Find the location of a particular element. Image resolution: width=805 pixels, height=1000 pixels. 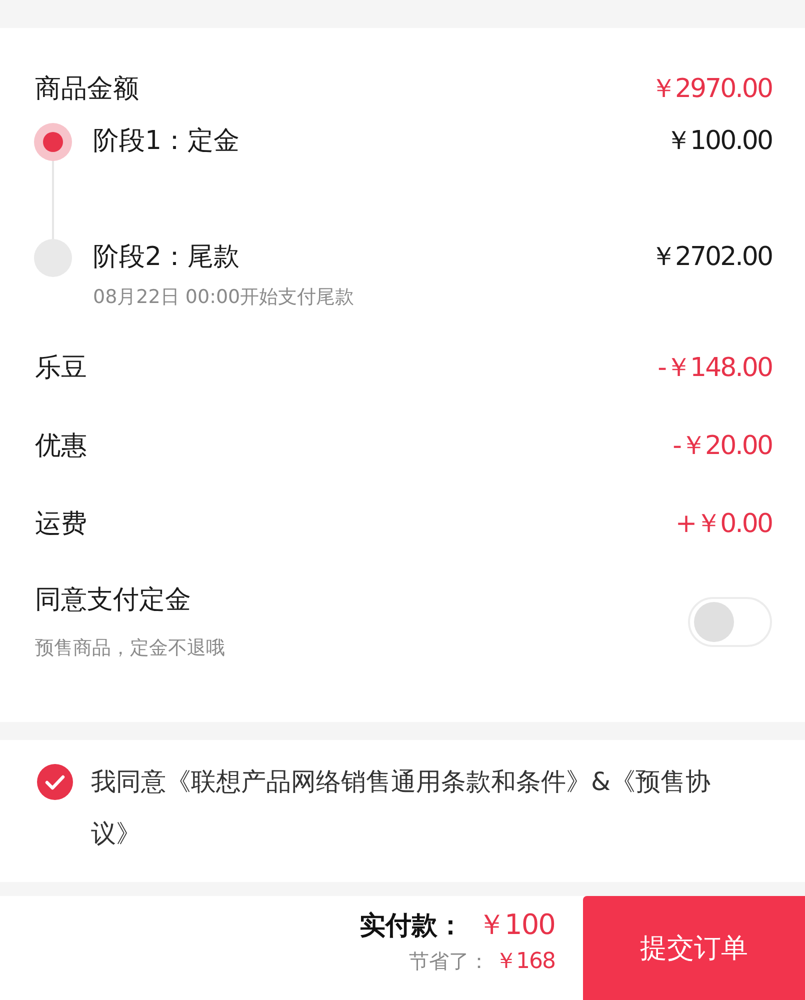

agreement-text: 我同意《联想产品网络销售通用条款和条件》&《预售协议》 is located at coordinates (401, 808).